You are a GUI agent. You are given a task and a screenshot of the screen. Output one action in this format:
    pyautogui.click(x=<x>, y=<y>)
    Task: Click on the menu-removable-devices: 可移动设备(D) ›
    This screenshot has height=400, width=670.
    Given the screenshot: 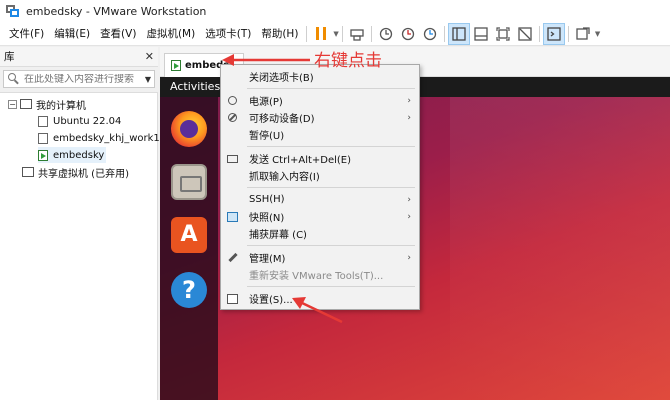 What is the action you would take?
    pyautogui.click(x=320, y=117)
    